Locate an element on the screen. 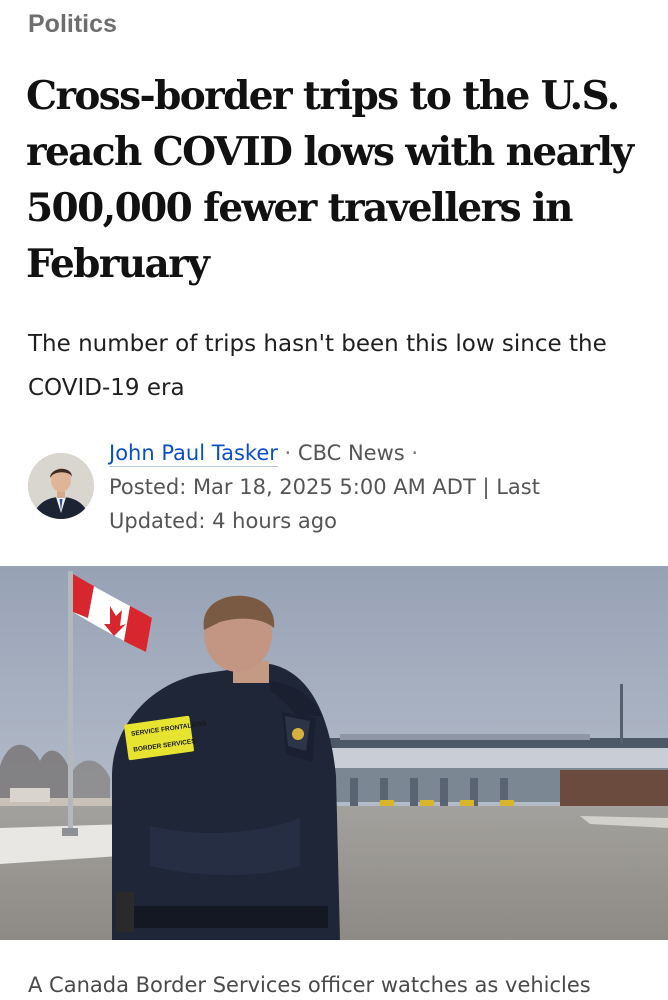 This screenshot has width=668, height=1000. posted-timestamp: Posted: Mar 18, 2025 5:00 AM ADT is located at coordinates (292, 487).